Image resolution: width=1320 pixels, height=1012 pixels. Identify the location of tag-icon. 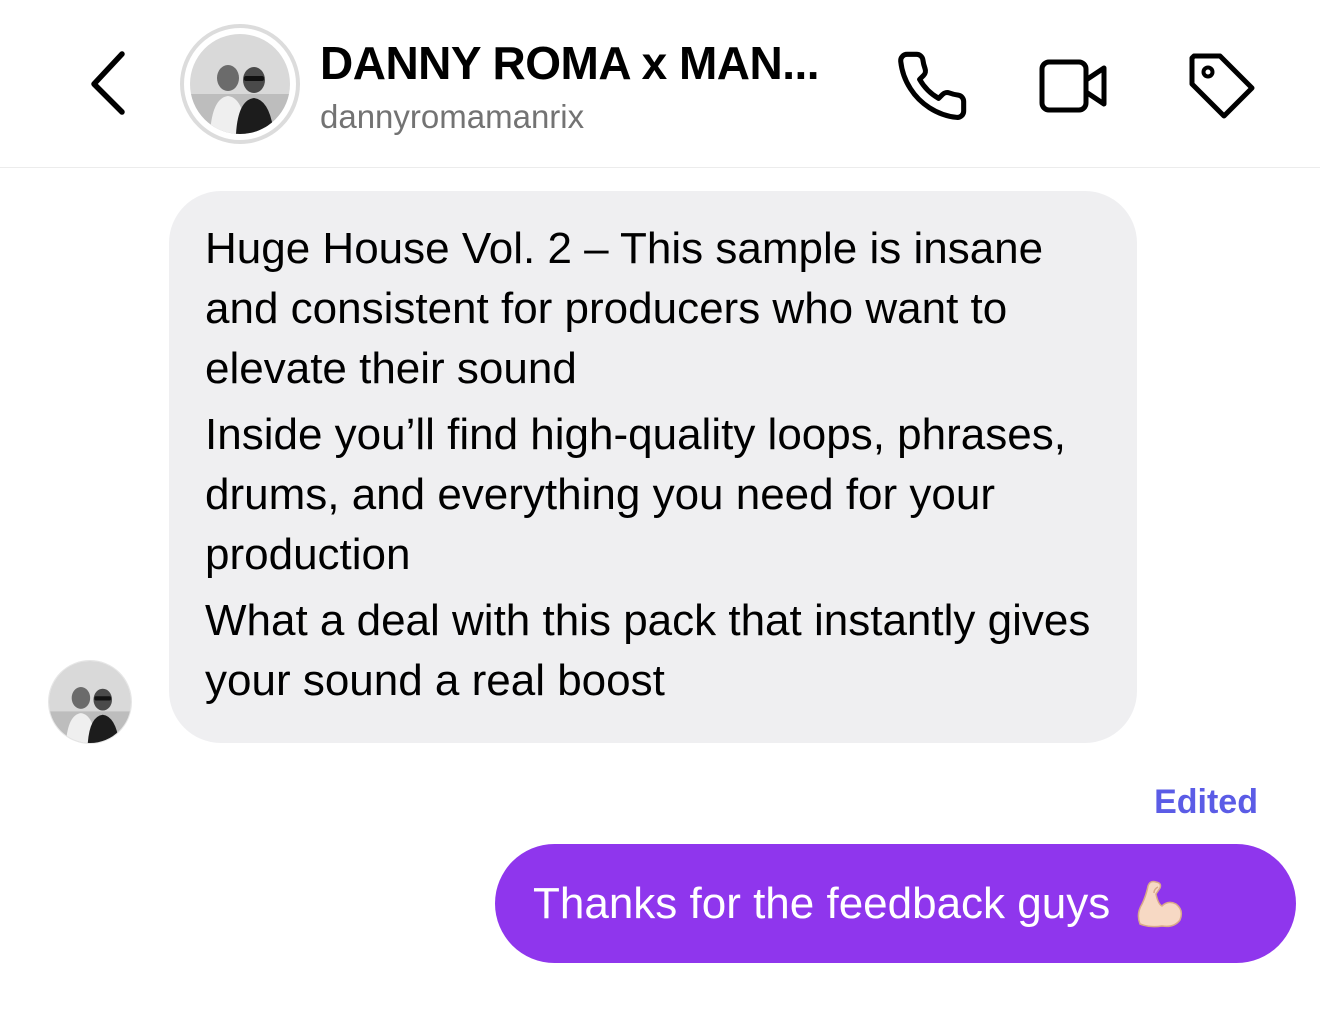
(1222, 86).